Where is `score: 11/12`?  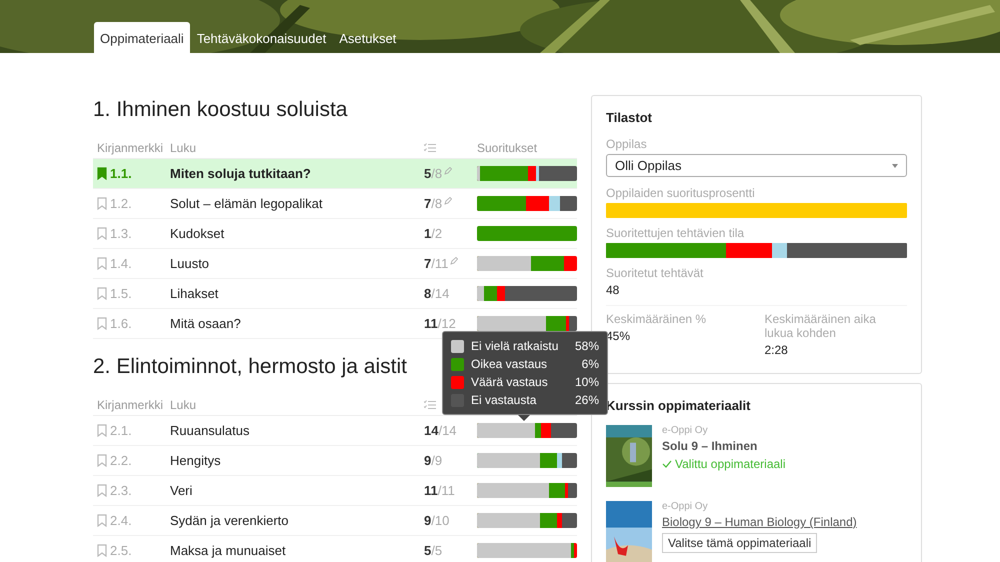 score: 11/12 is located at coordinates (440, 323).